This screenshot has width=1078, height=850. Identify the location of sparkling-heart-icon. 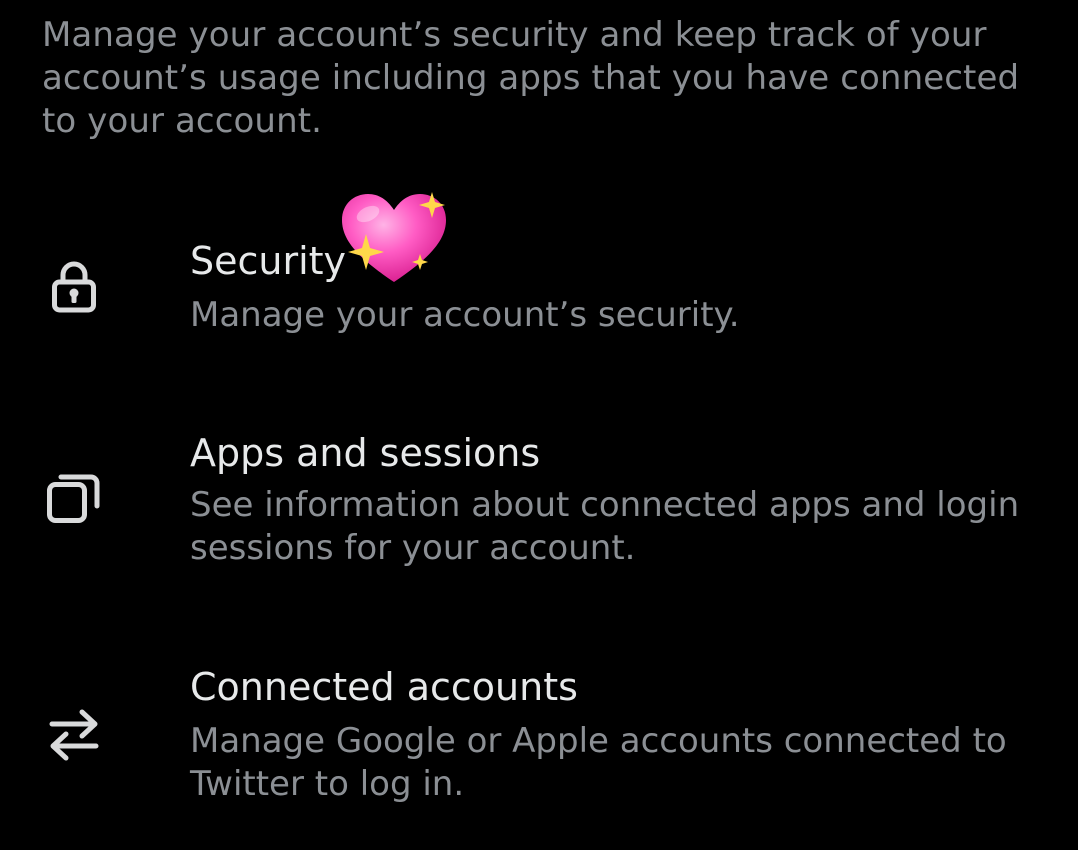
(394, 237).